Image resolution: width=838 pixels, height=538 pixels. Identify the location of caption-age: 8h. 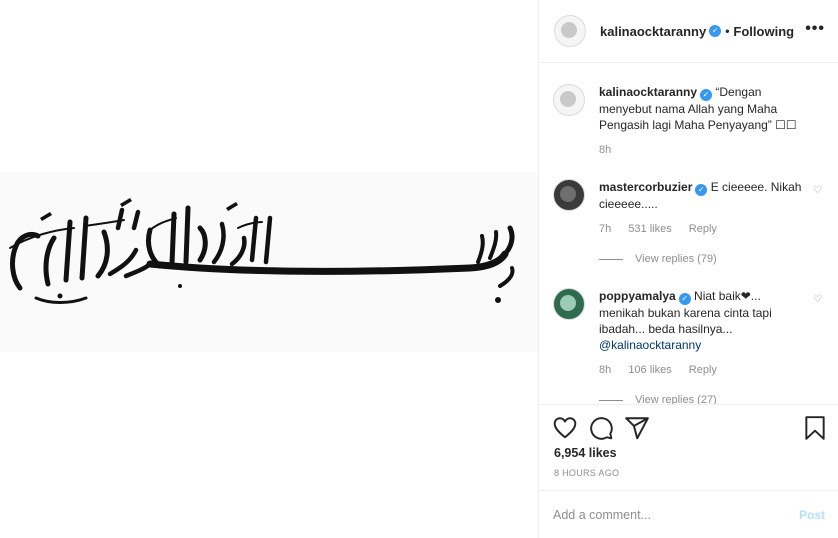
(605, 150).